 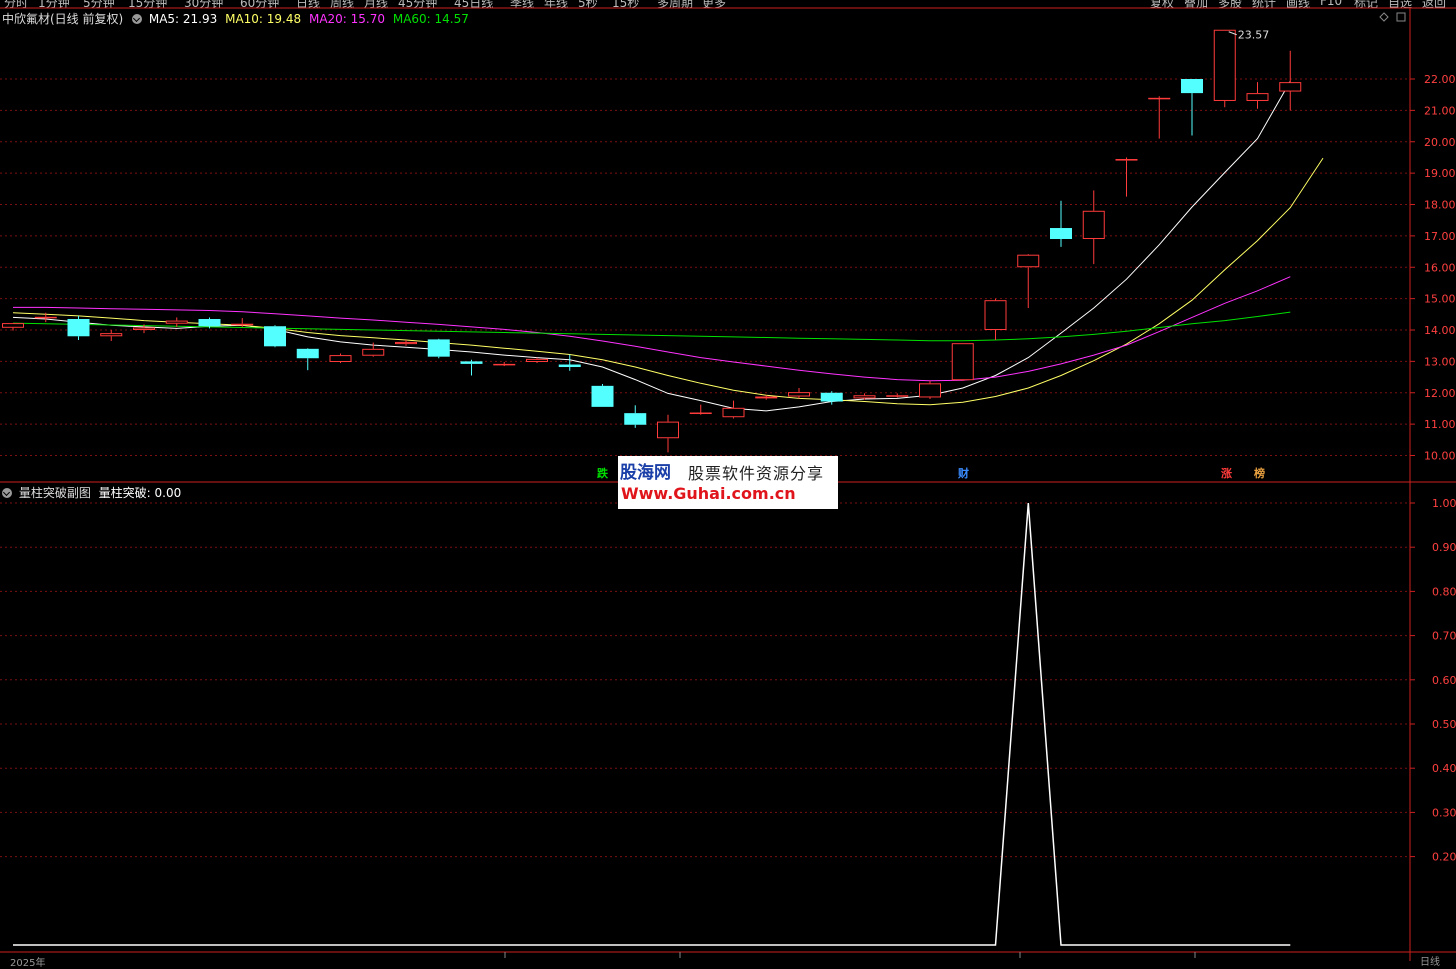 I want to click on ma5-value: MA5: 21.93, so click(x=183, y=19).